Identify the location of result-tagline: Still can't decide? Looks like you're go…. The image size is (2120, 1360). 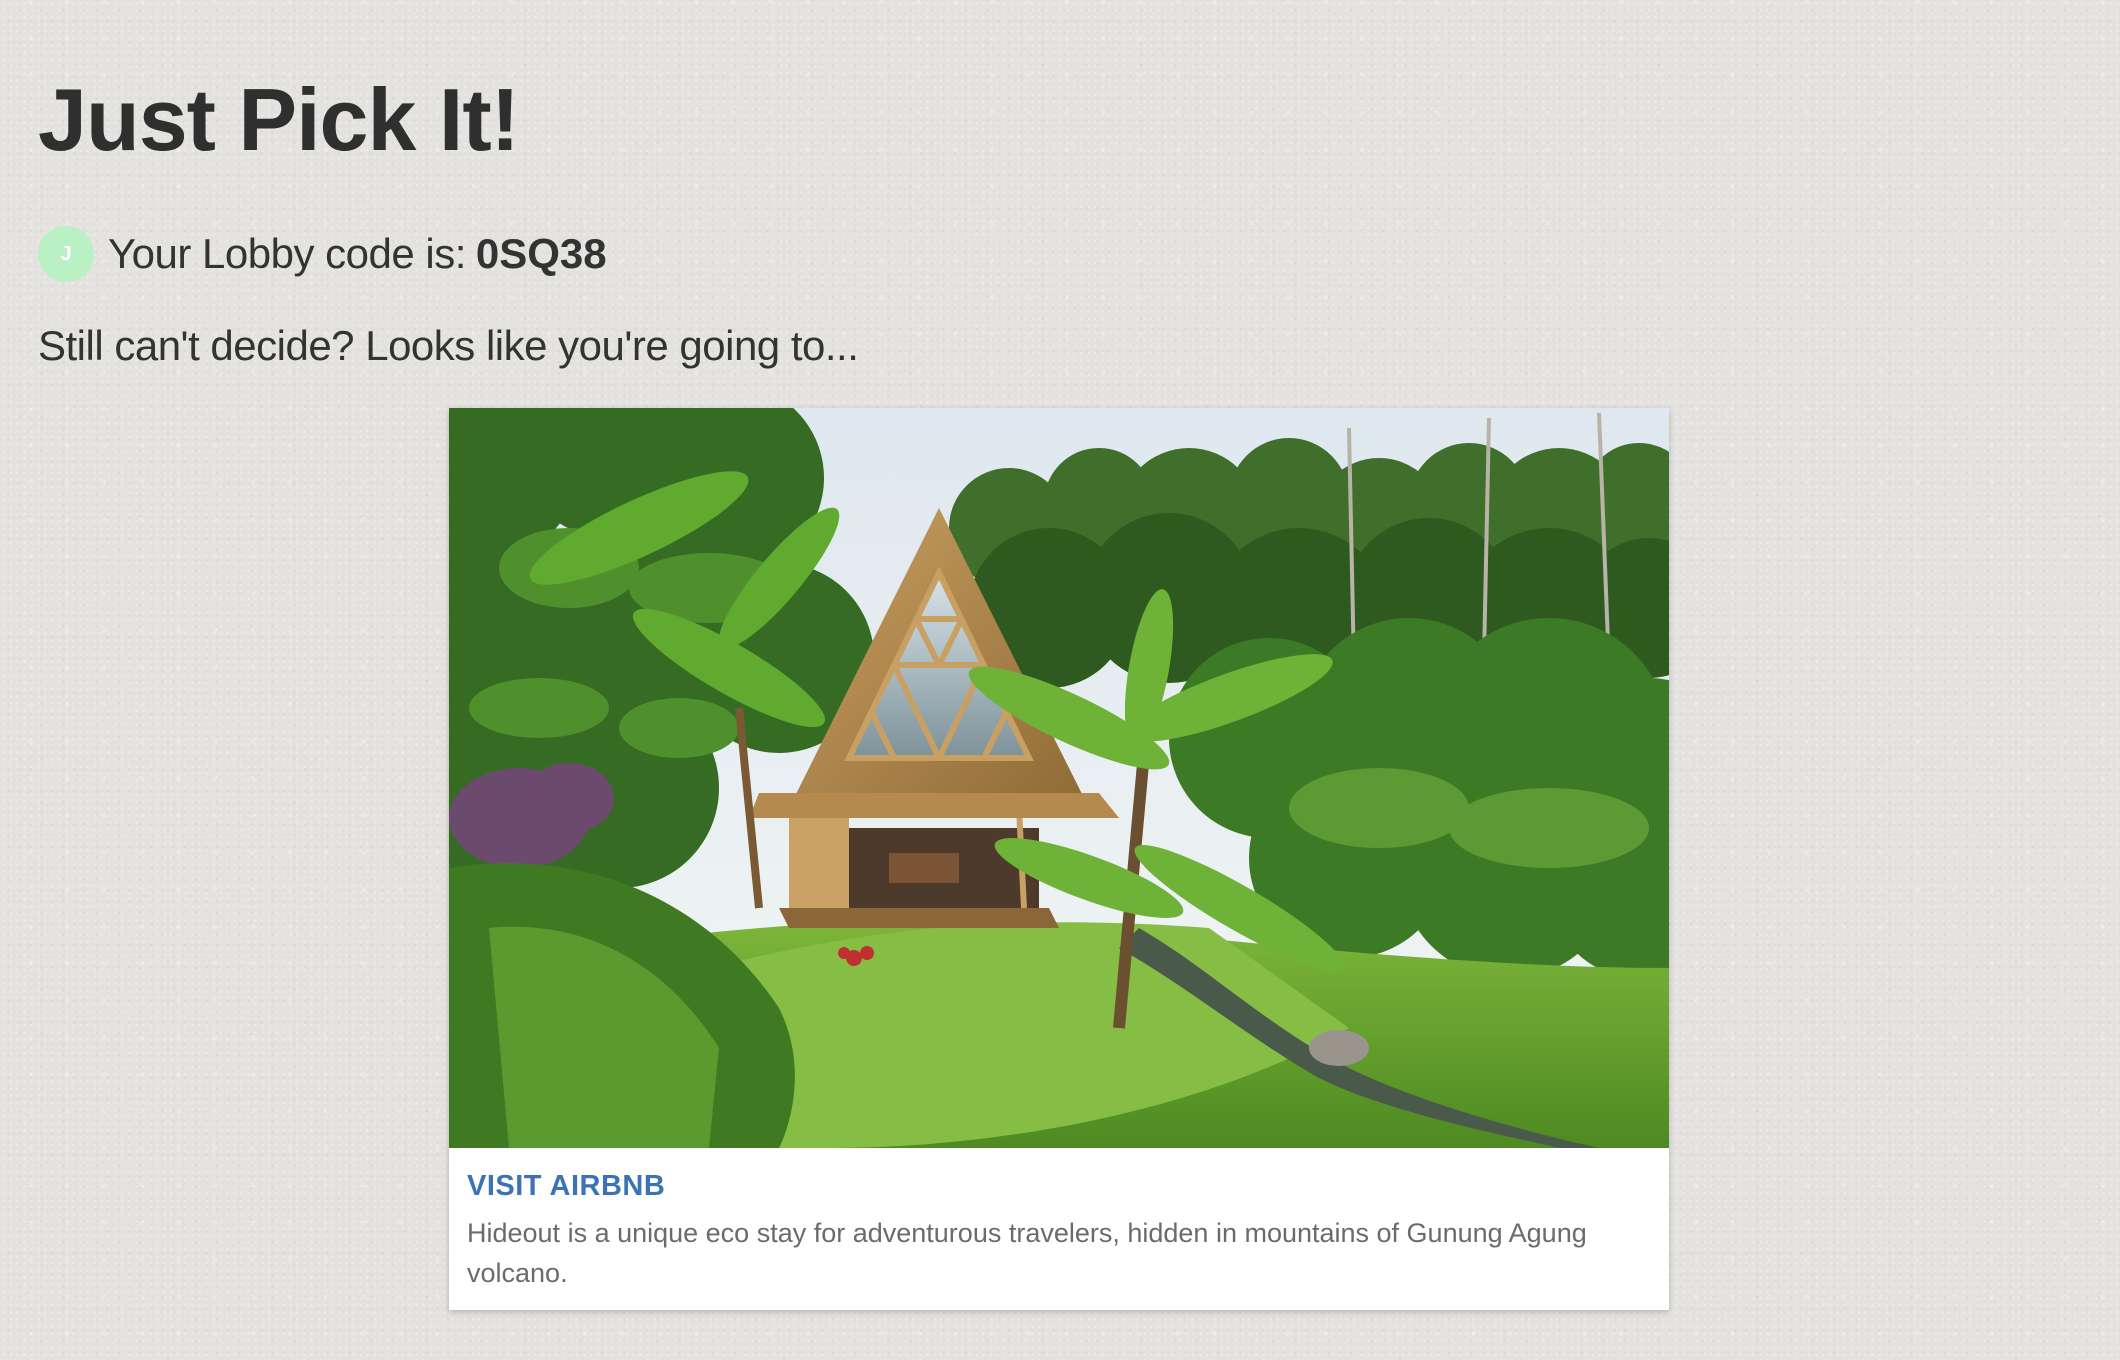
(448, 345).